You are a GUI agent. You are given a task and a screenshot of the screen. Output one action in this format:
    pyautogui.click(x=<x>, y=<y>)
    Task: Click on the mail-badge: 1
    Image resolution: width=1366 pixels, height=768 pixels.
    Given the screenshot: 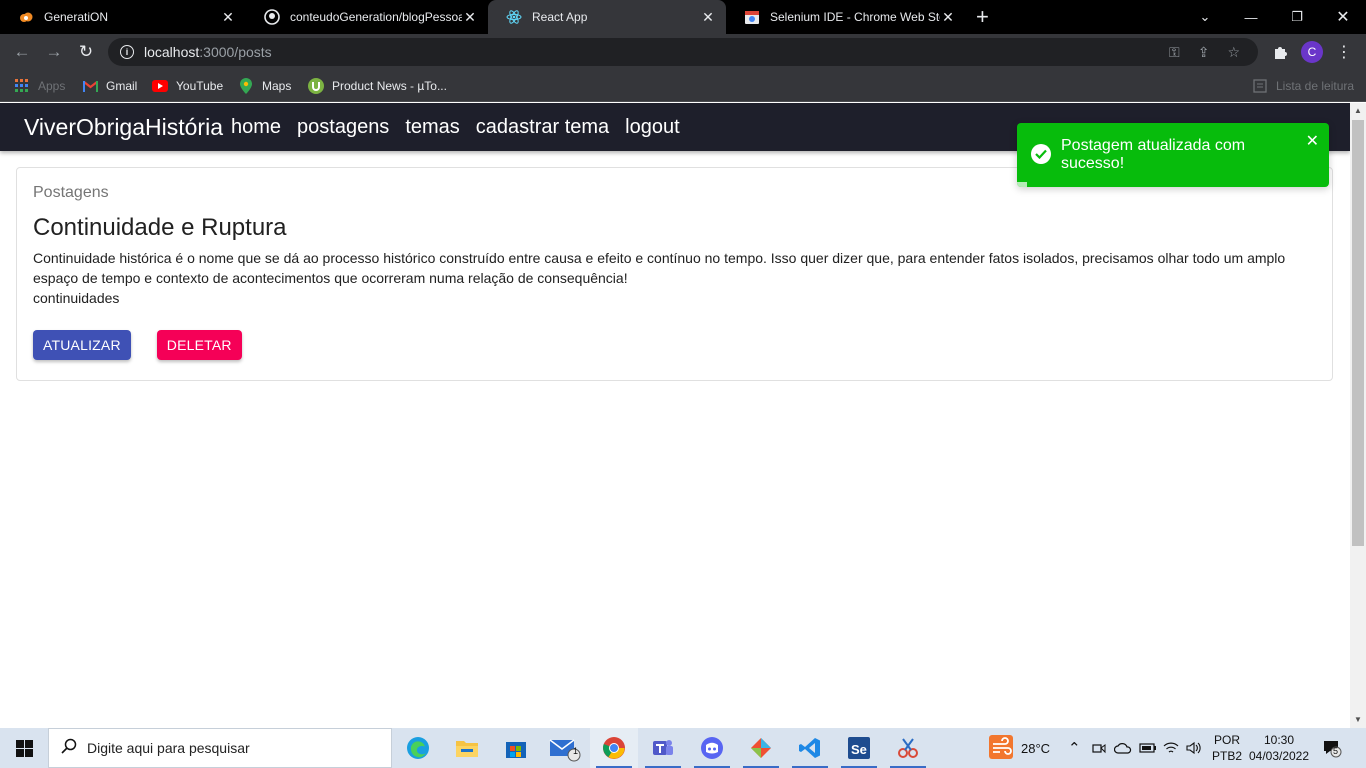 What is the action you would take?
    pyautogui.click(x=576, y=751)
    